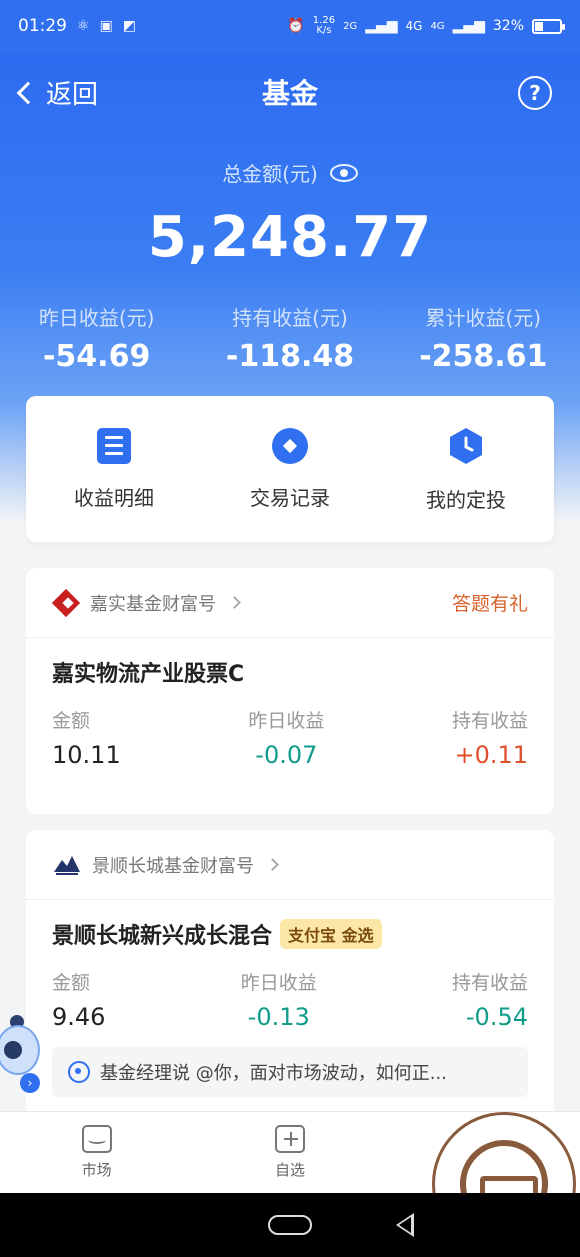  What do you see at coordinates (114, 497) in the screenshot?
I see `action-label: 收益明细` at bounding box center [114, 497].